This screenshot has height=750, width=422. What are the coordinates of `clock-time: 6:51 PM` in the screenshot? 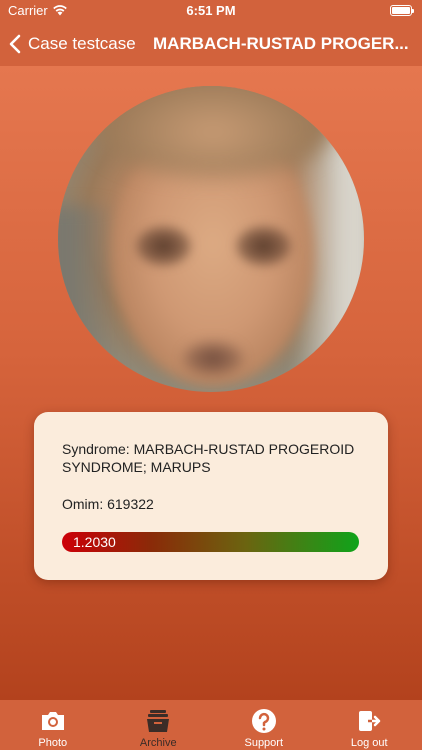 It's located at (211, 10).